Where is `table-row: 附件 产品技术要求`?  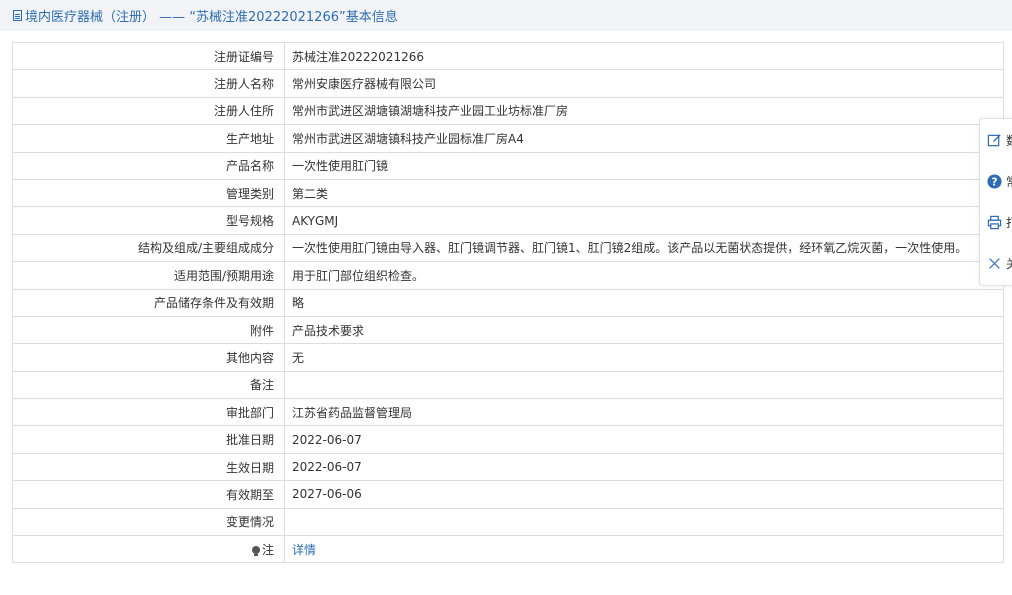 table-row: 附件 产品技术要求 is located at coordinates (508, 330).